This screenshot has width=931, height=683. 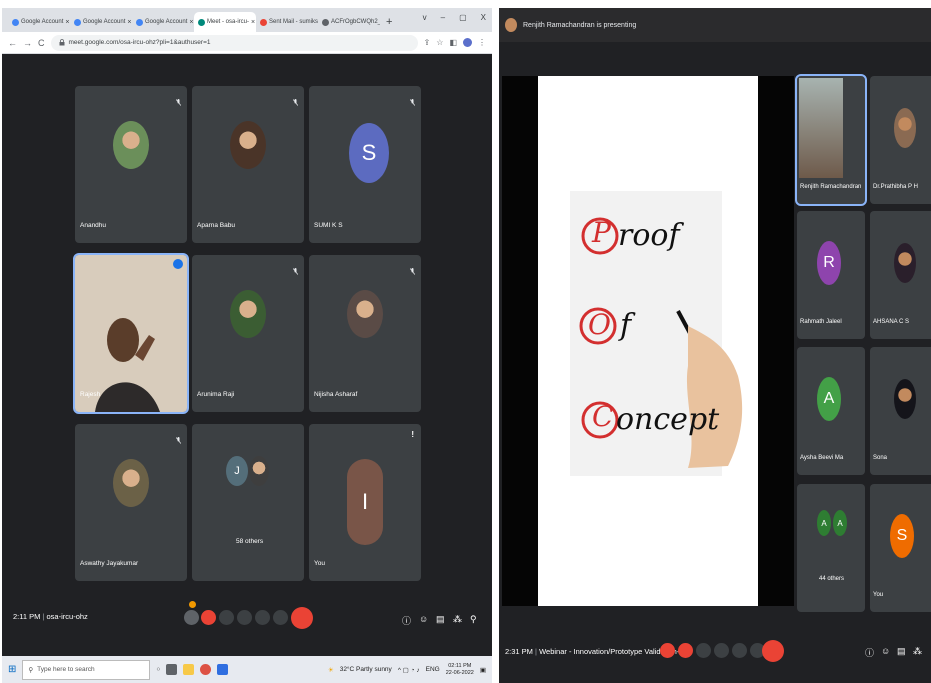 What do you see at coordinates (225, 22) in the screenshot?
I see `browser-tab: Meet - osa-ircu- ×` at bounding box center [225, 22].